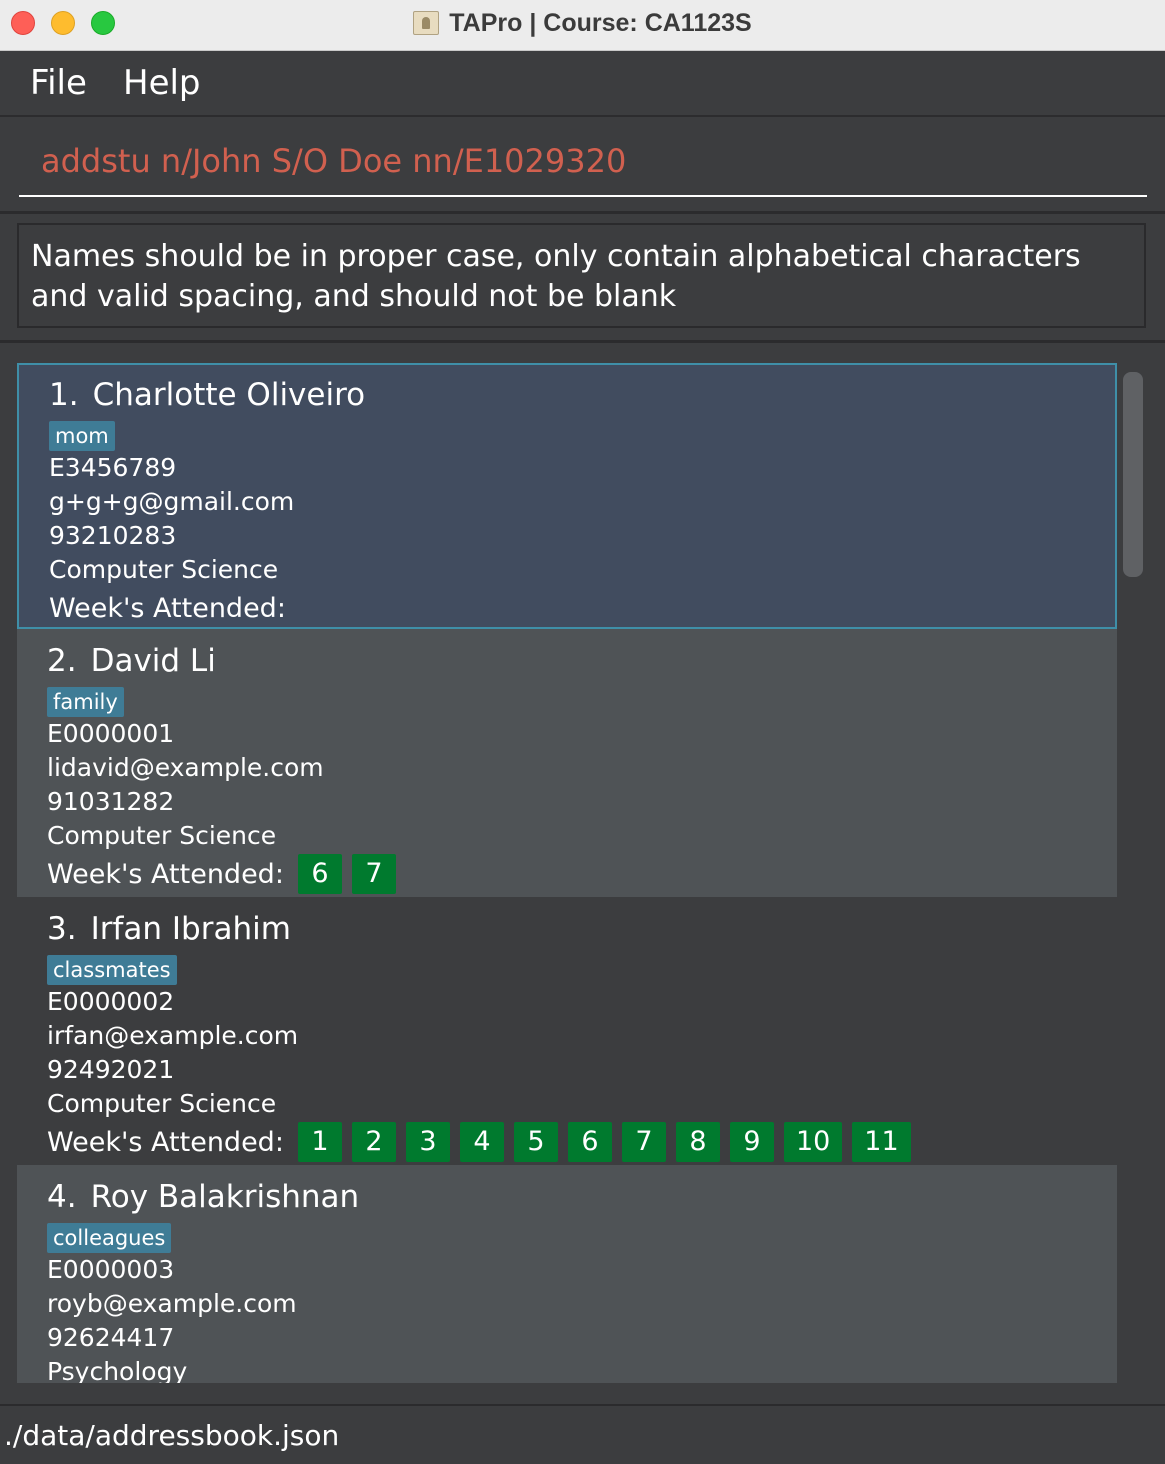 Image resolution: width=1165 pixels, height=1464 pixels. Describe the element at coordinates (173, 1035) in the screenshot. I see `student-email: irfan@example.com` at that location.